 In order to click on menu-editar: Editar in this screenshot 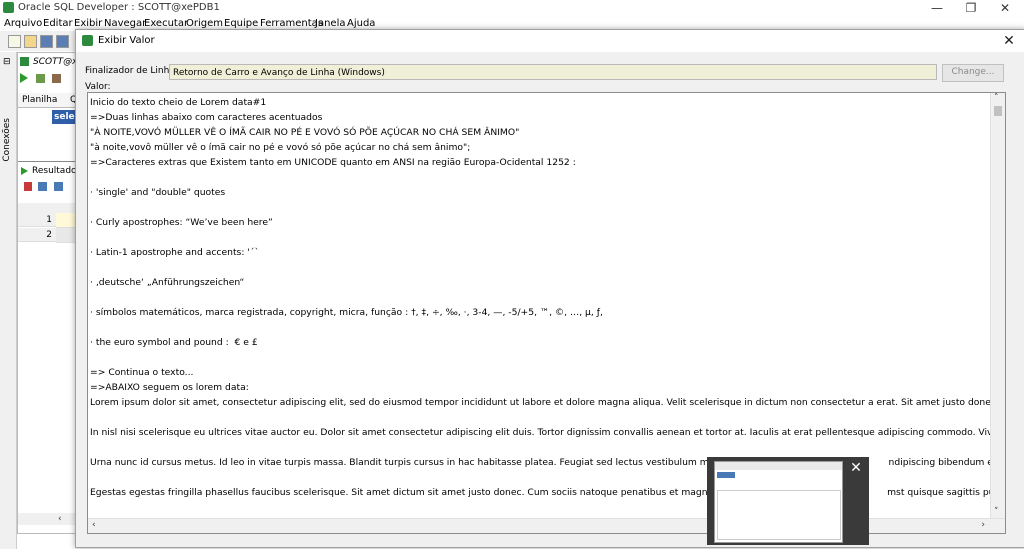, I will do `click(58, 23)`.